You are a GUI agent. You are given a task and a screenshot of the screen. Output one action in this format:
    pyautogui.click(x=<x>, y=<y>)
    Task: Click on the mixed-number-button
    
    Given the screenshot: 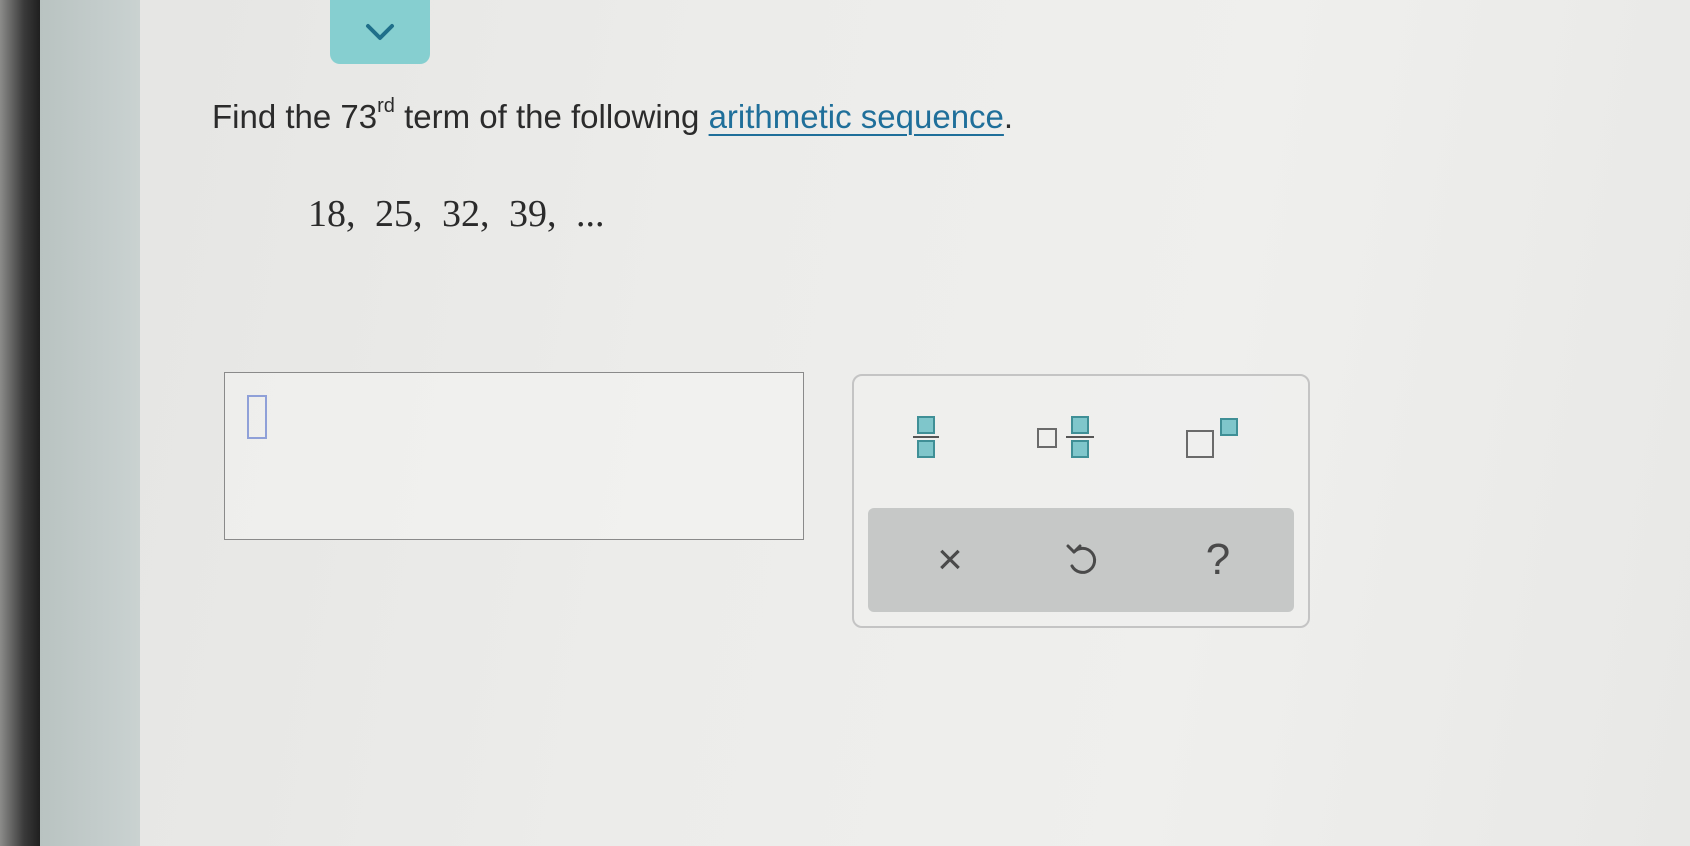 What is the action you would take?
    pyautogui.click(x=1069, y=437)
    